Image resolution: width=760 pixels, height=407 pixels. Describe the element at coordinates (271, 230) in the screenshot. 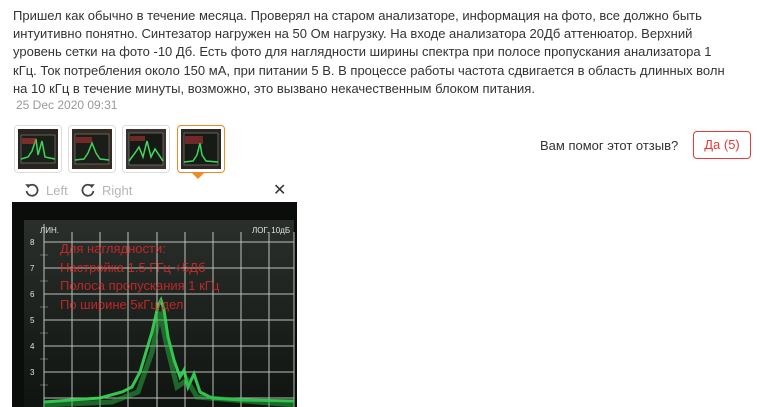

I see `photo-label-log: ЛОГ. 10дБ` at that location.